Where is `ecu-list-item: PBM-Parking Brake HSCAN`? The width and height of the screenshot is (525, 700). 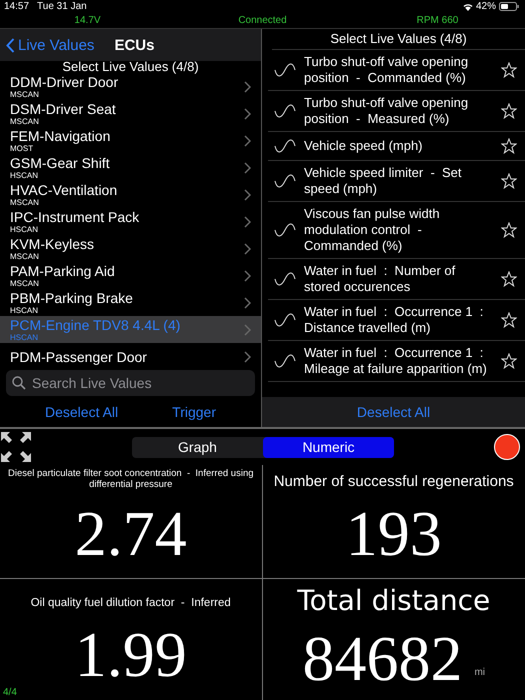 ecu-list-item: PBM-Parking Brake HSCAN is located at coordinates (130, 302).